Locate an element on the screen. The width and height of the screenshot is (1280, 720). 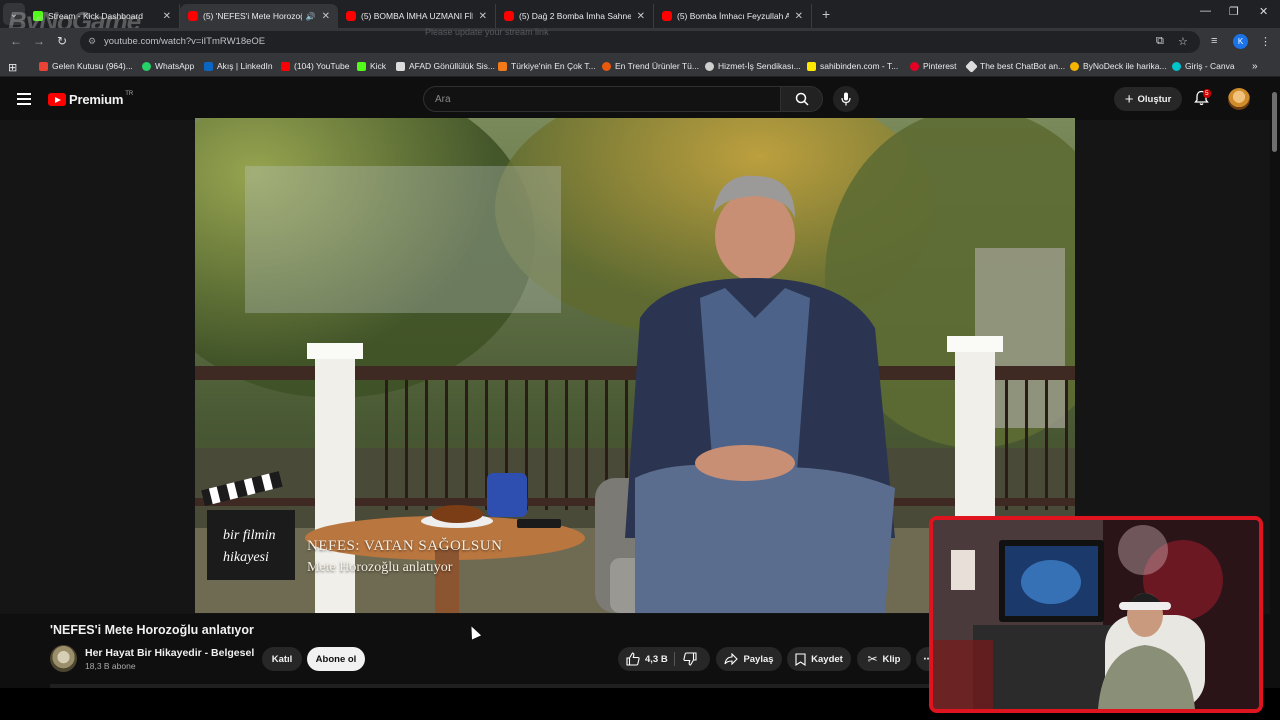
tab-nefes-video: (5) 'NEFES'i Mete Horozoğlu 🔊 ✕ is located at coordinates (259, 16).